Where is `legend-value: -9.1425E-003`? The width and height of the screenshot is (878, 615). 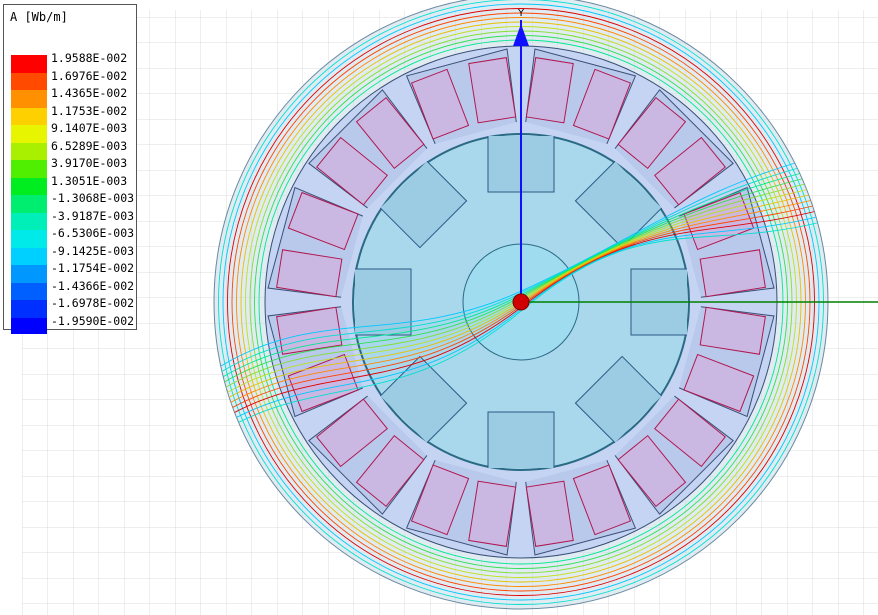 legend-value: -9.1425E-003 is located at coordinates (93, 250).